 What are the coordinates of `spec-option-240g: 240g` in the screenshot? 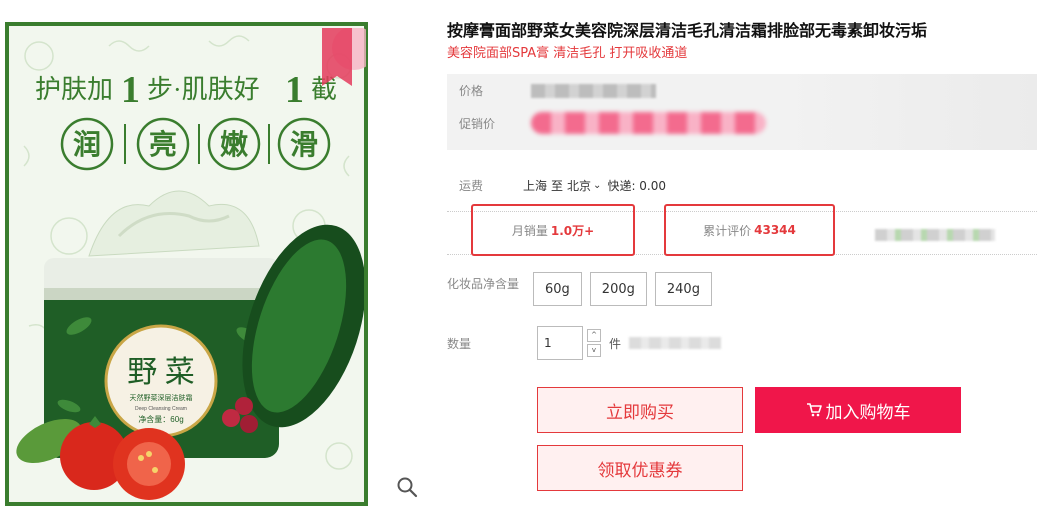 It's located at (683, 289).